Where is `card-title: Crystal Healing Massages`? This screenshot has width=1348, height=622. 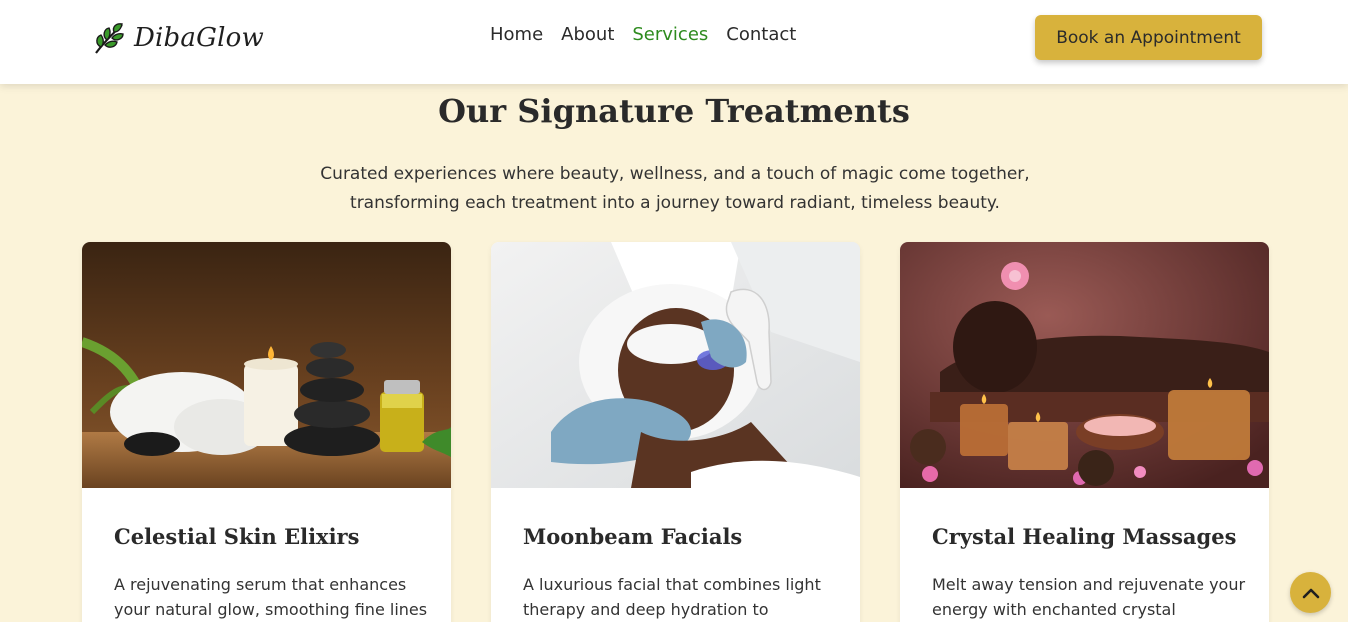
card-title: Crystal Healing Massages is located at coordinates (1084, 536).